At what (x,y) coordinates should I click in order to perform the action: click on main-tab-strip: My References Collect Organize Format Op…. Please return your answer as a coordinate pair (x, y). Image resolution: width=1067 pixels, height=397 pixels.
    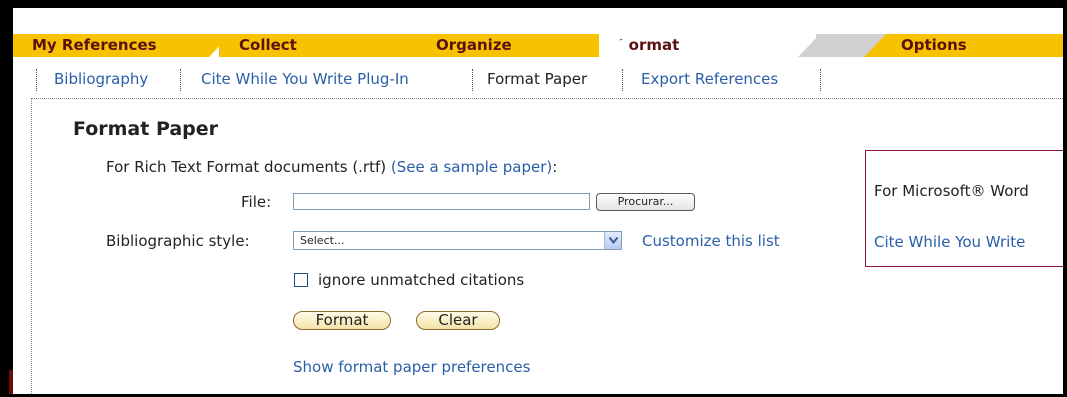
    Looking at the image, I should click on (538, 32).